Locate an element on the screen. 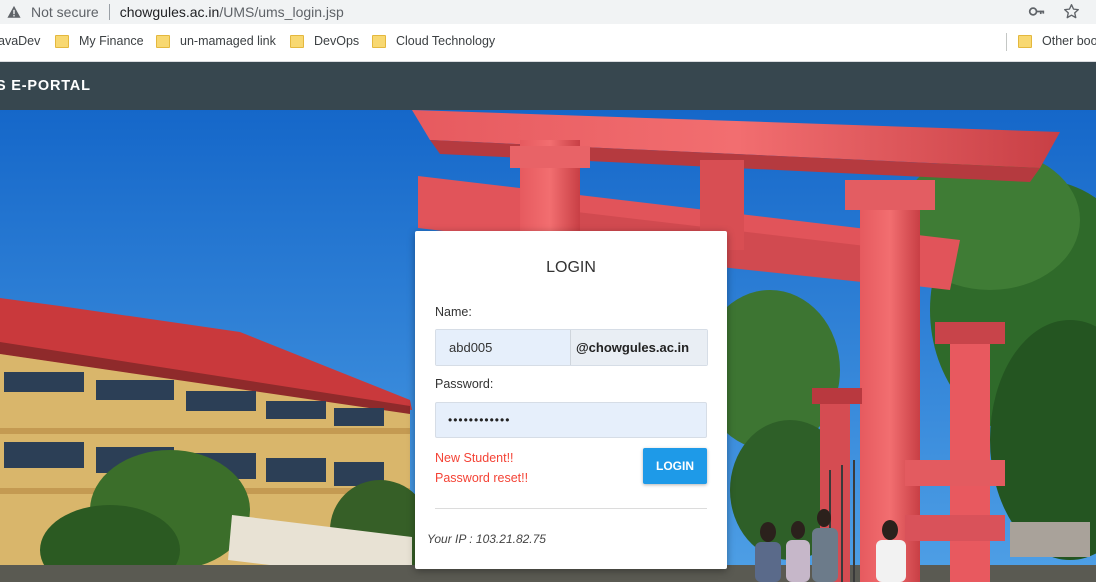 Image resolution: width=1096 pixels, height=582 pixels. url-domain: chowgules.ac.in is located at coordinates (169, 12).